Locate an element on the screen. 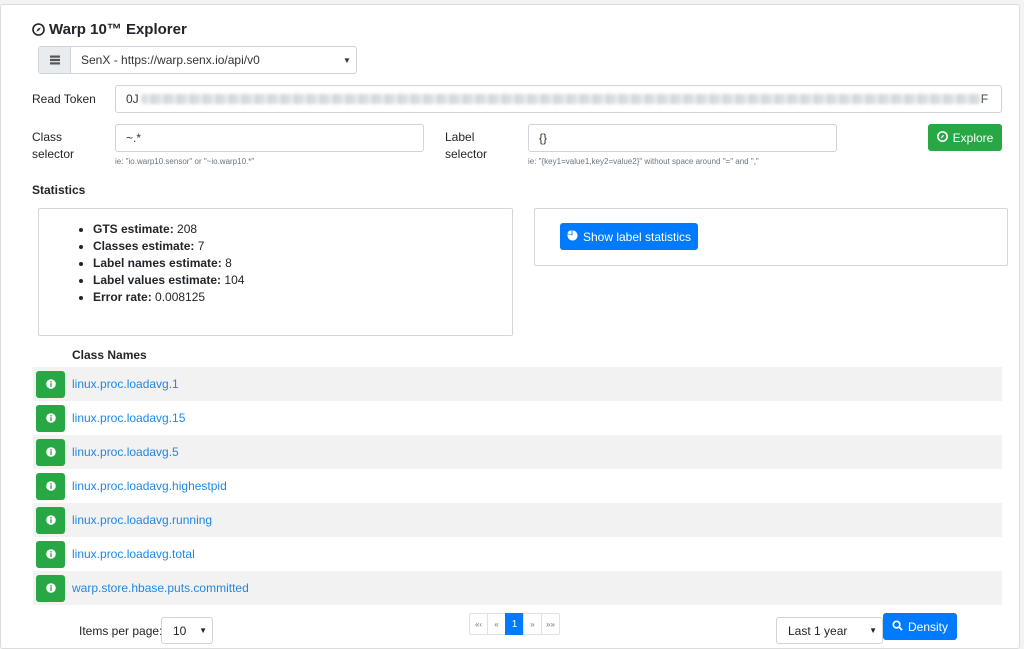  items-per-page-select: 10 ▼ is located at coordinates (187, 630).